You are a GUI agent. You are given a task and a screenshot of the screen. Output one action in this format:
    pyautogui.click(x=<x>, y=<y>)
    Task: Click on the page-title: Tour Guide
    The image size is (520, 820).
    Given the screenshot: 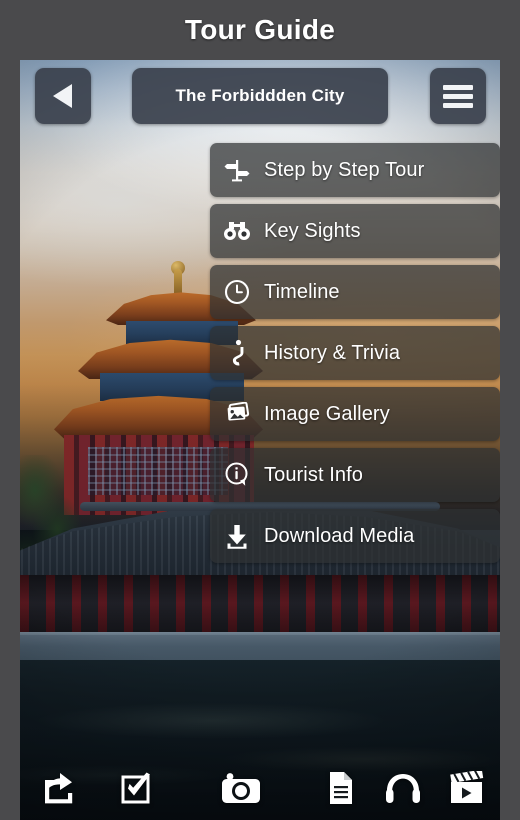 What is the action you would take?
    pyautogui.click(x=260, y=29)
    